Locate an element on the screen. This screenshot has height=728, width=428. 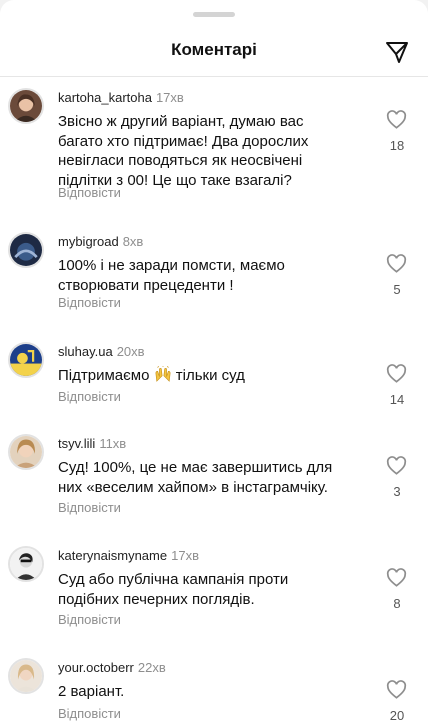
username: katerynaismyname is located at coordinates (112, 555).